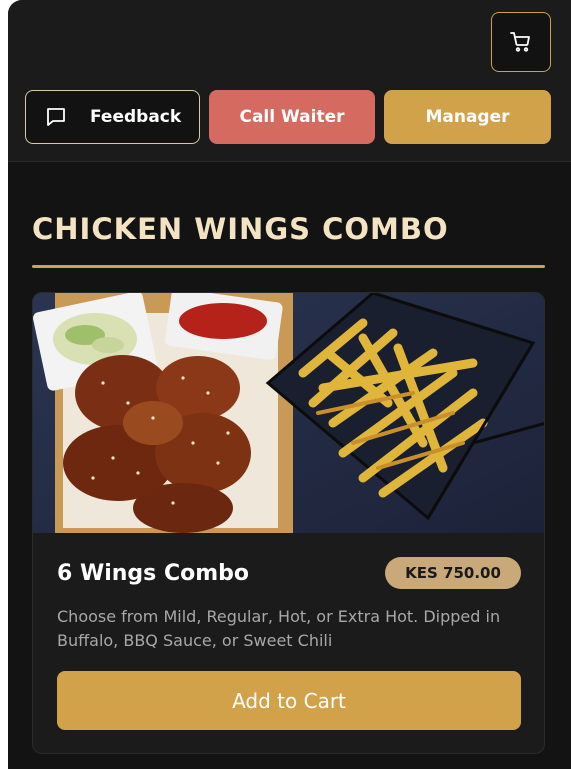 This screenshot has height=769, width=571. Describe the element at coordinates (56, 117) in the screenshot. I see `chat-bubble-icon` at that location.